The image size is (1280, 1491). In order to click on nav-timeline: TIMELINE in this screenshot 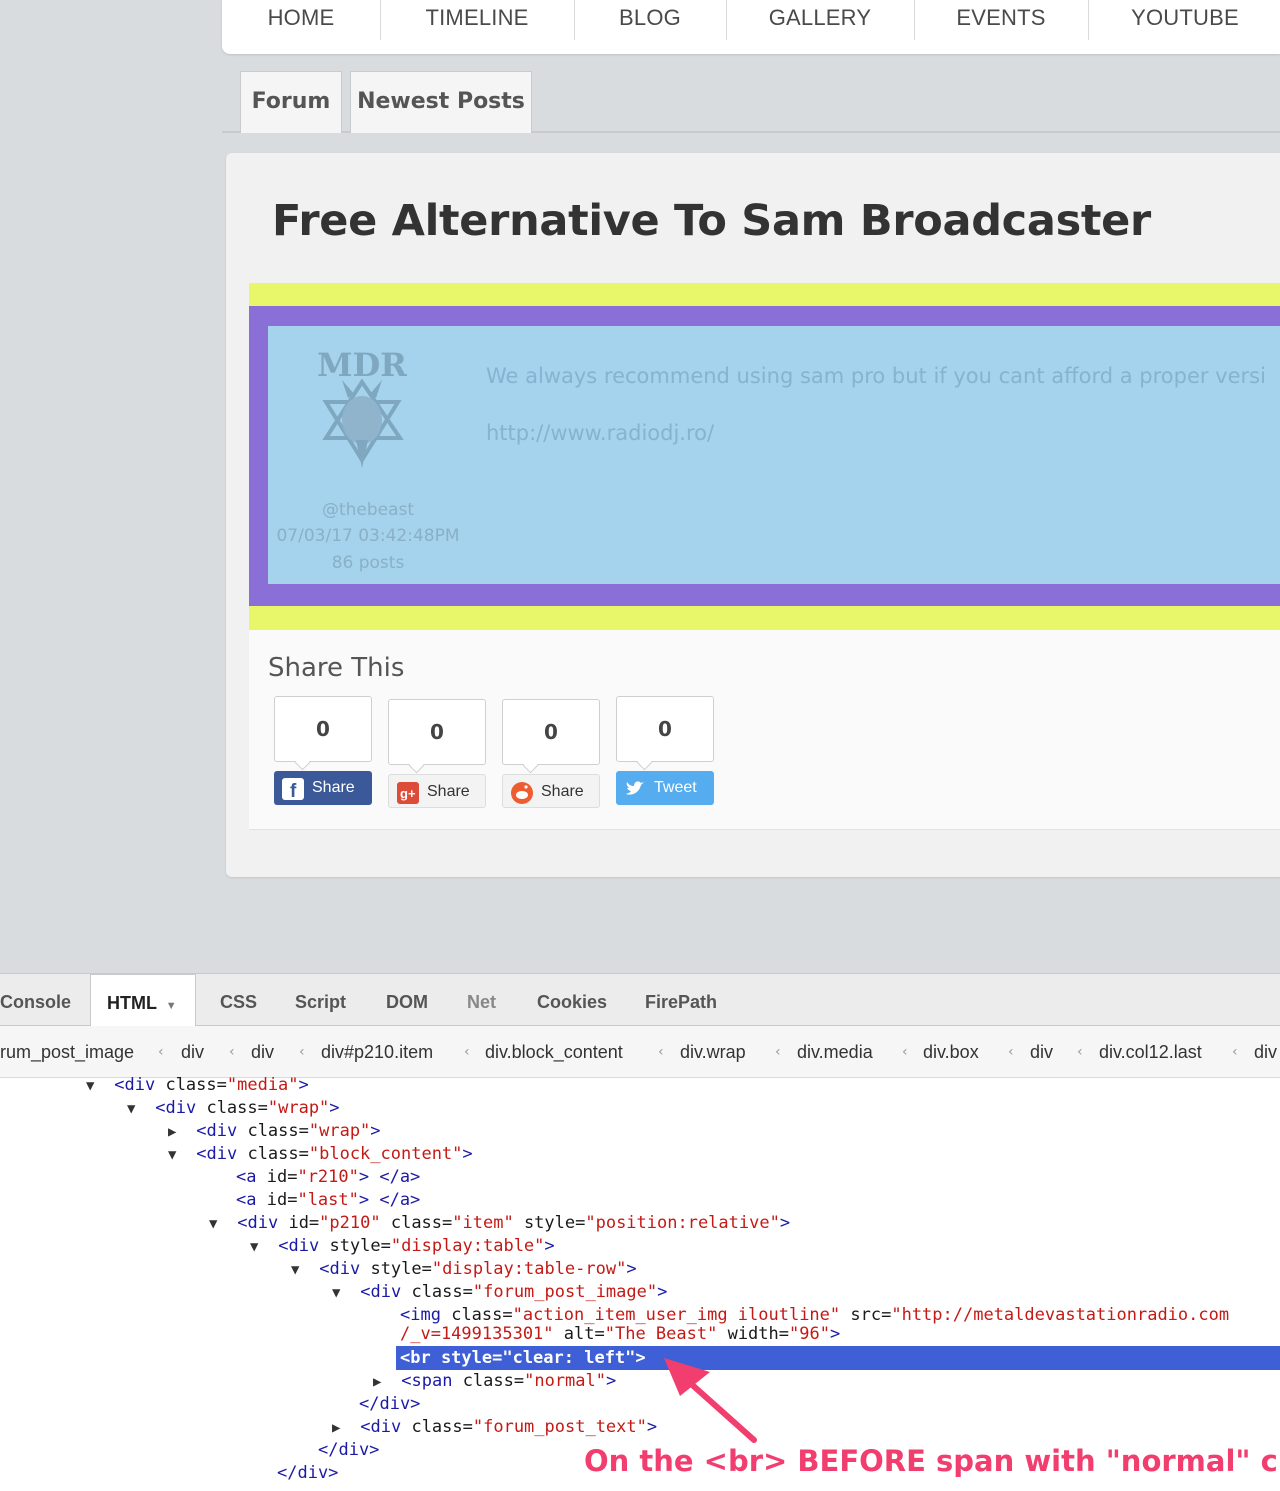, I will do `click(477, 20)`.